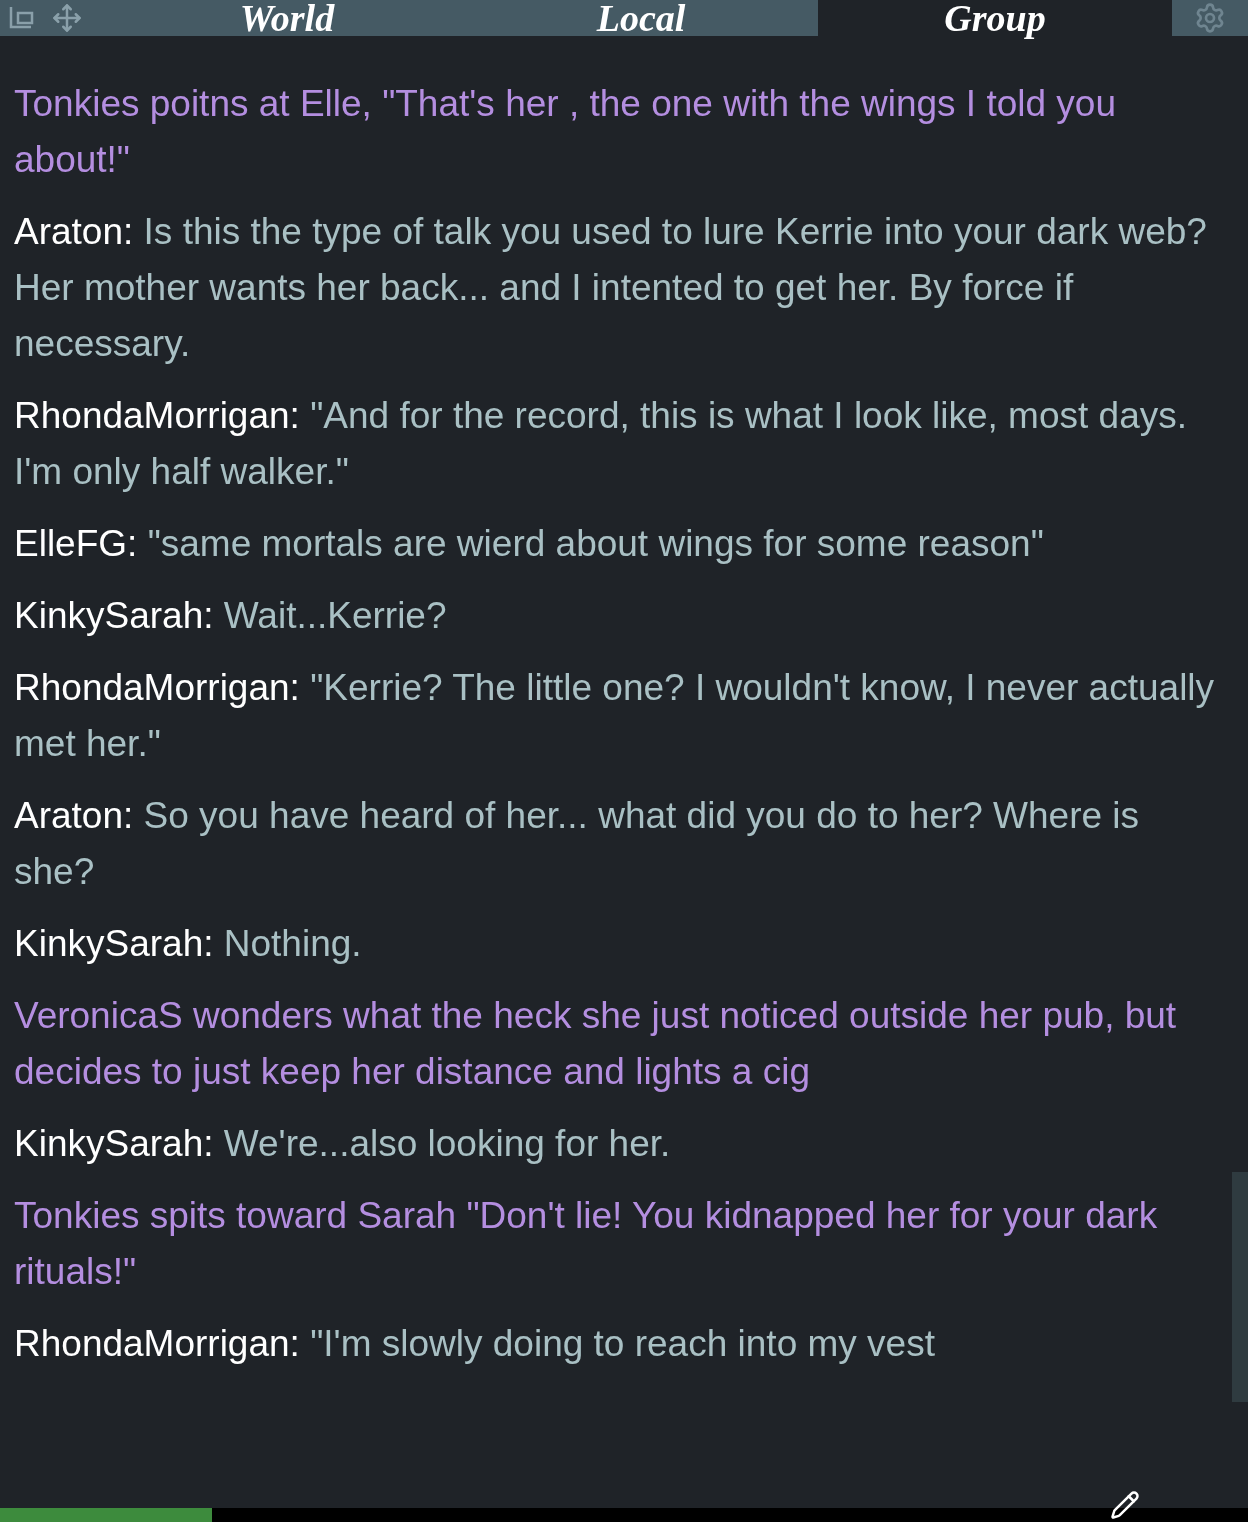 This screenshot has width=1248, height=1522. What do you see at coordinates (188, 944) in the screenshot?
I see `chat-message: KinkySarah: Nothing.` at bounding box center [188, 944].